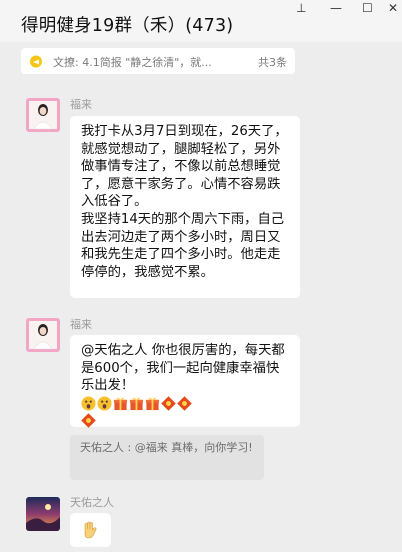  Describe the element at coordinates (185, 413) in the screenshot. I see `emoji-row` at that location.